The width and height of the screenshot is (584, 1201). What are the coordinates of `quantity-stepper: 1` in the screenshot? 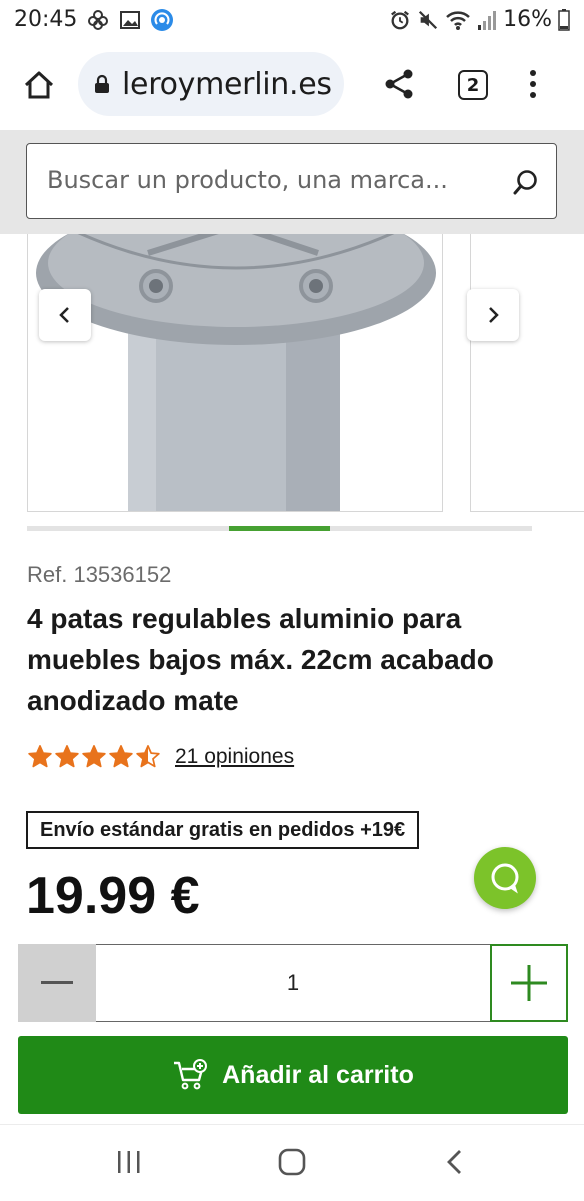 It's located at (293, 983).